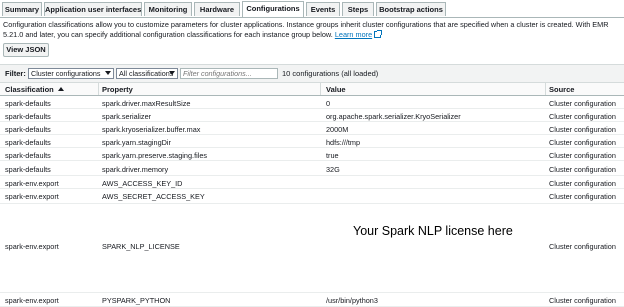 Image resolution: width=624 pixels, height=307 pixels. I want to click on cell-value: /usr/bin/python3, so click(352, 300).